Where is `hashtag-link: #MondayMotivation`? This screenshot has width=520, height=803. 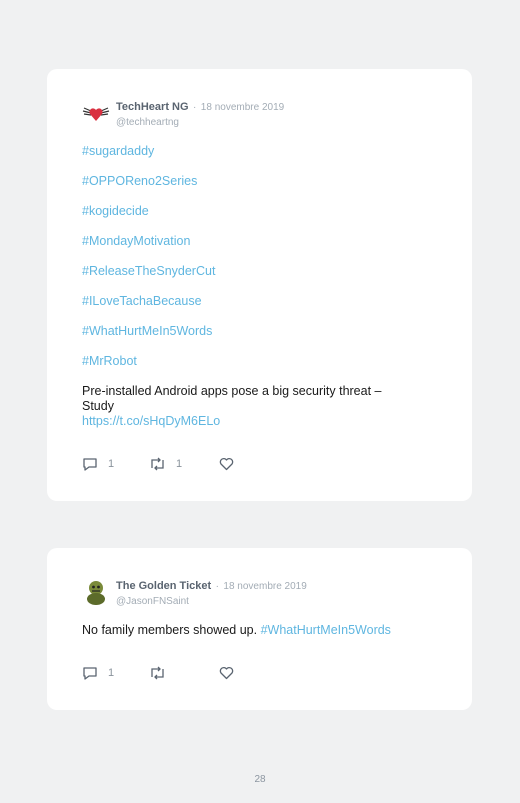 hashtag-link: #MondayMotivation is located at coordinates (262, 241).